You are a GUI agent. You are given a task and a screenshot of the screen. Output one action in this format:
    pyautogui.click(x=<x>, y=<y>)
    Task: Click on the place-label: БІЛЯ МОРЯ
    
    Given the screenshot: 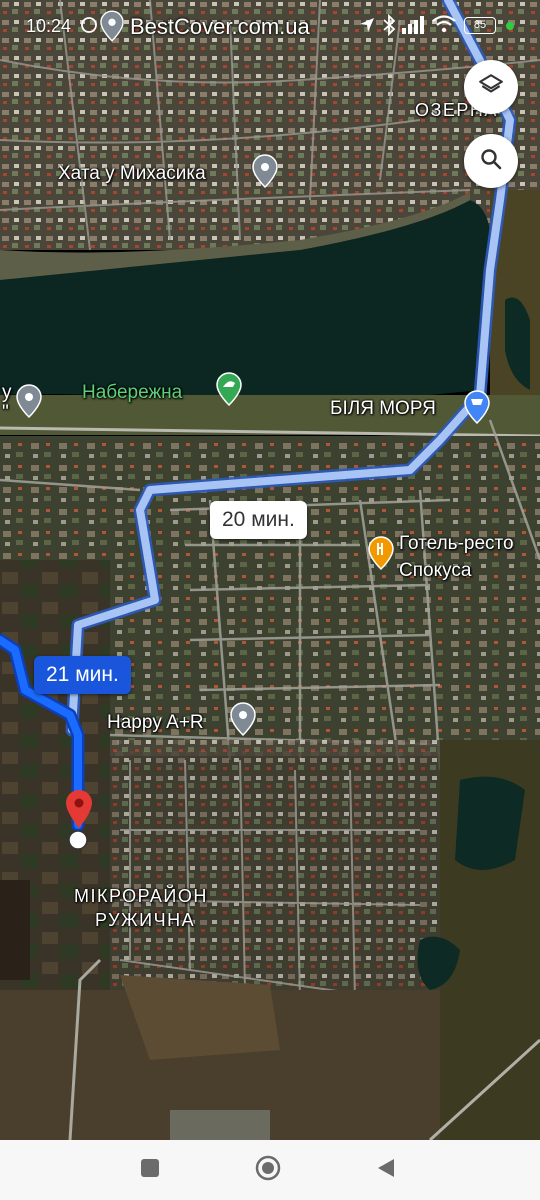 What is the action you would take?
    pyautogui.click(x=383, y=409)
    